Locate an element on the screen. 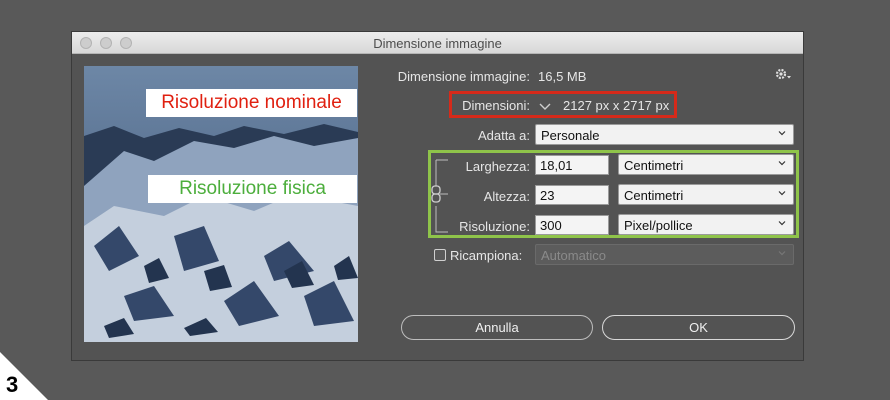 Image resolution: width=890 pixels, height=400 pixels. dimensions-chevron-down-icon is located at coordinates (545, 105).